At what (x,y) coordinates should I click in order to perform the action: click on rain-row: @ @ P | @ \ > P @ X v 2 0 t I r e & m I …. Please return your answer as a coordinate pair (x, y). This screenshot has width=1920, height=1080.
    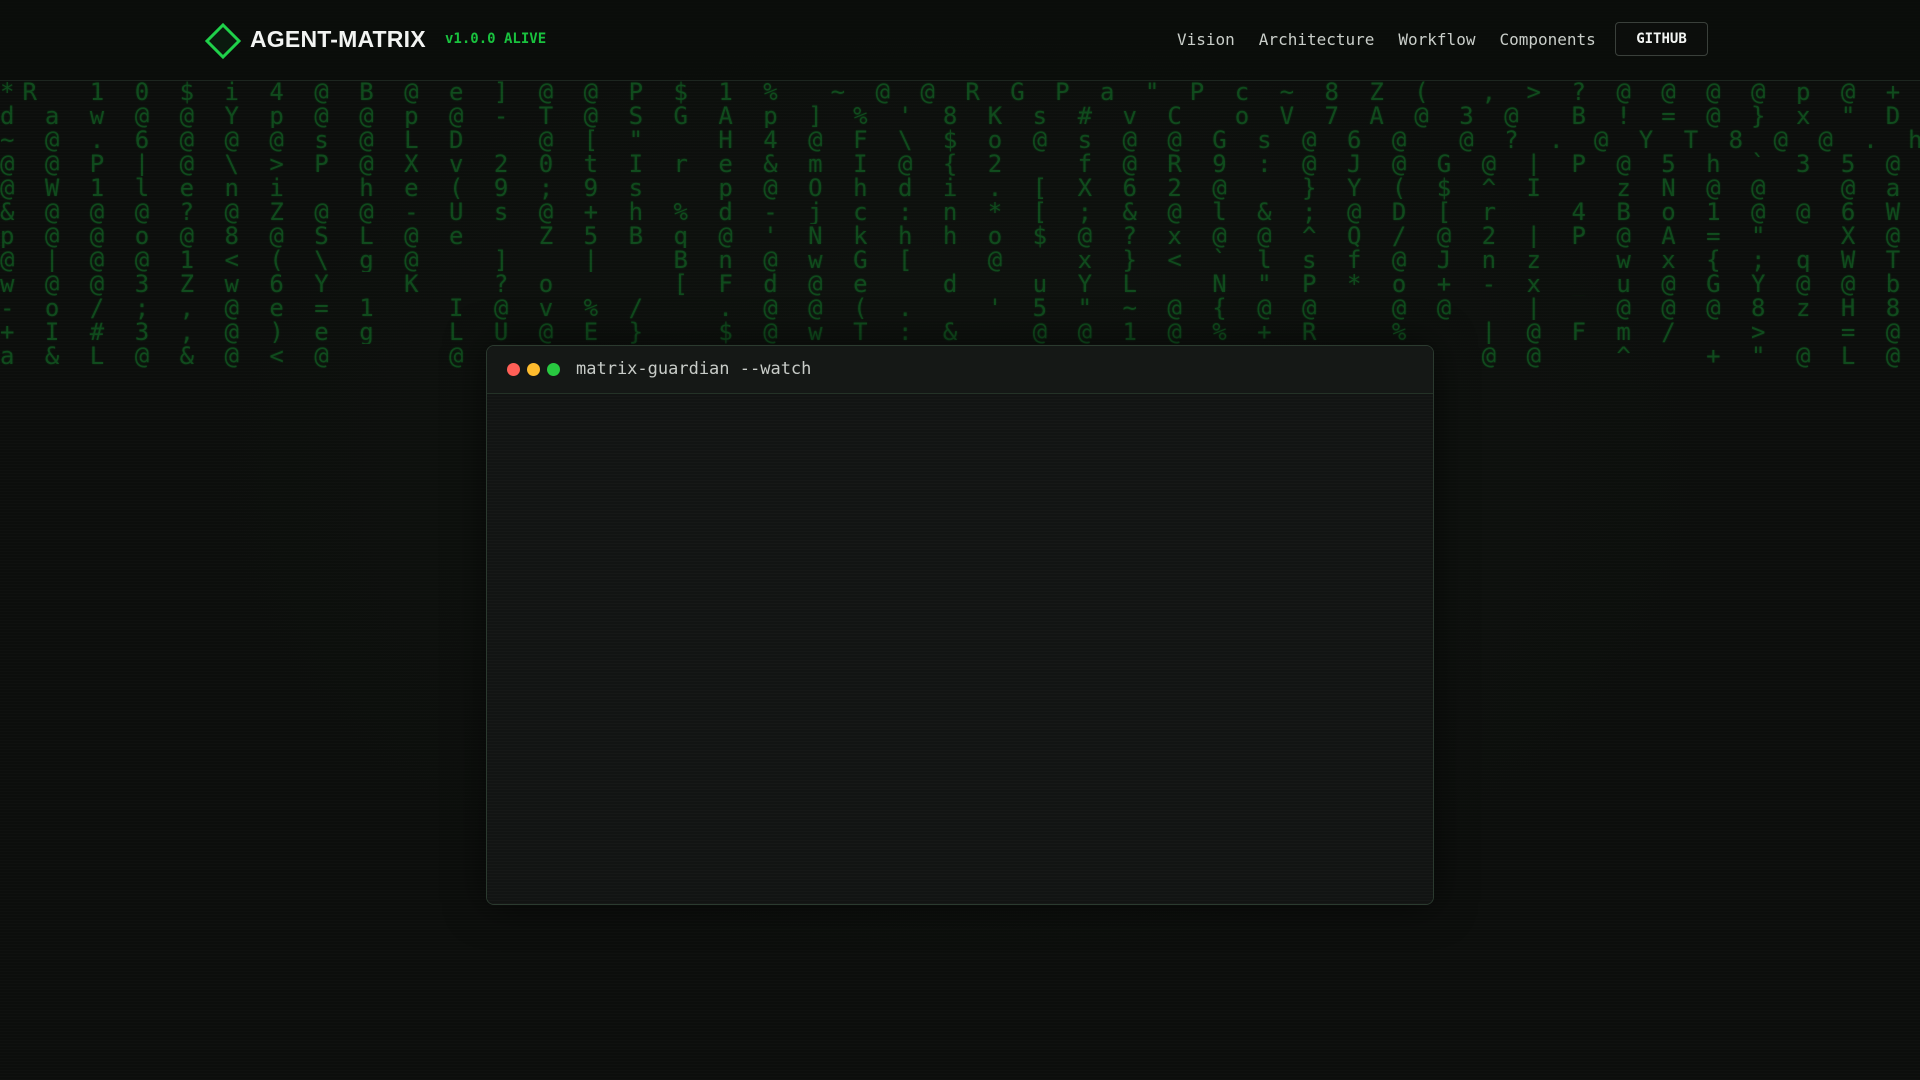
    Looking at the image, I should click on (954, 164).